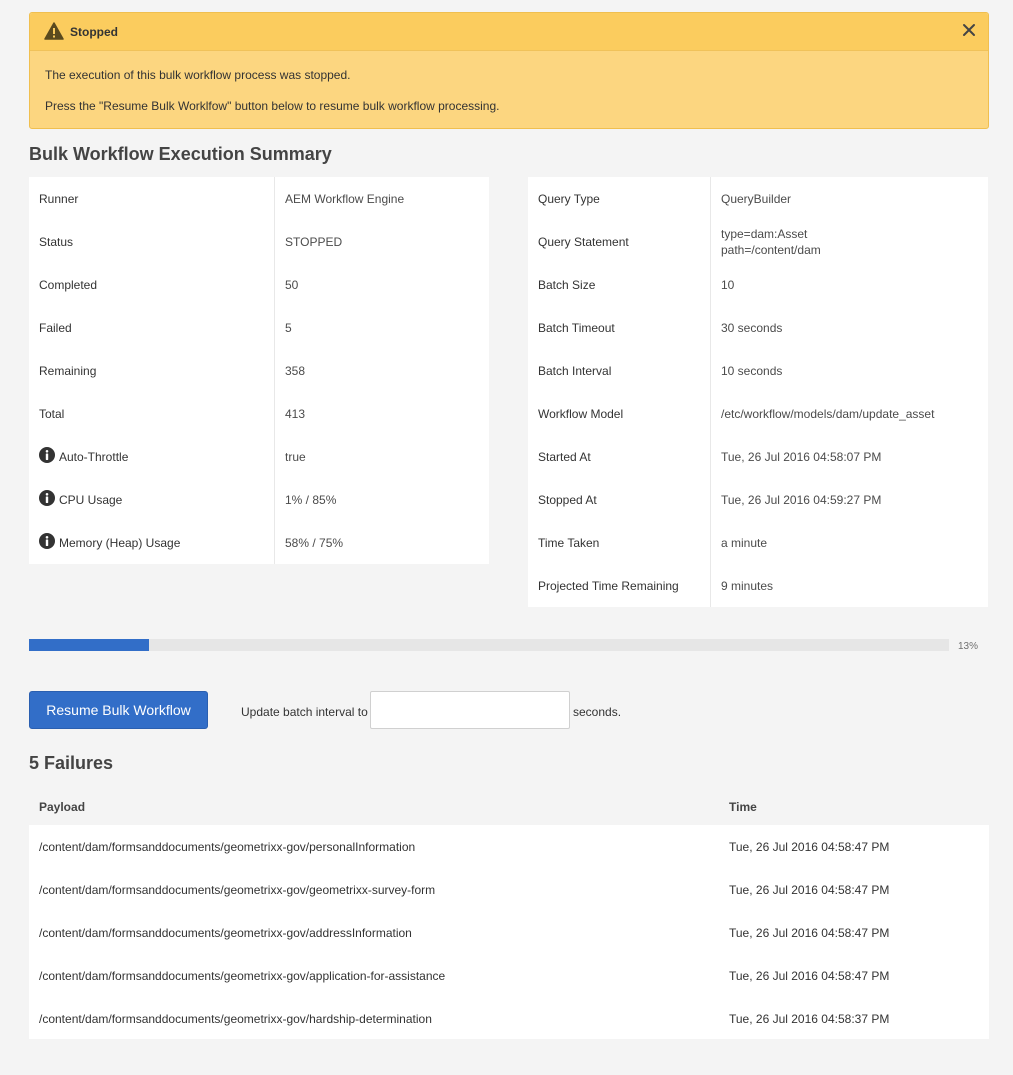 This screenshot has width=1013, height=1075. I want to click on summary-label: Runner, so click(152, 198).